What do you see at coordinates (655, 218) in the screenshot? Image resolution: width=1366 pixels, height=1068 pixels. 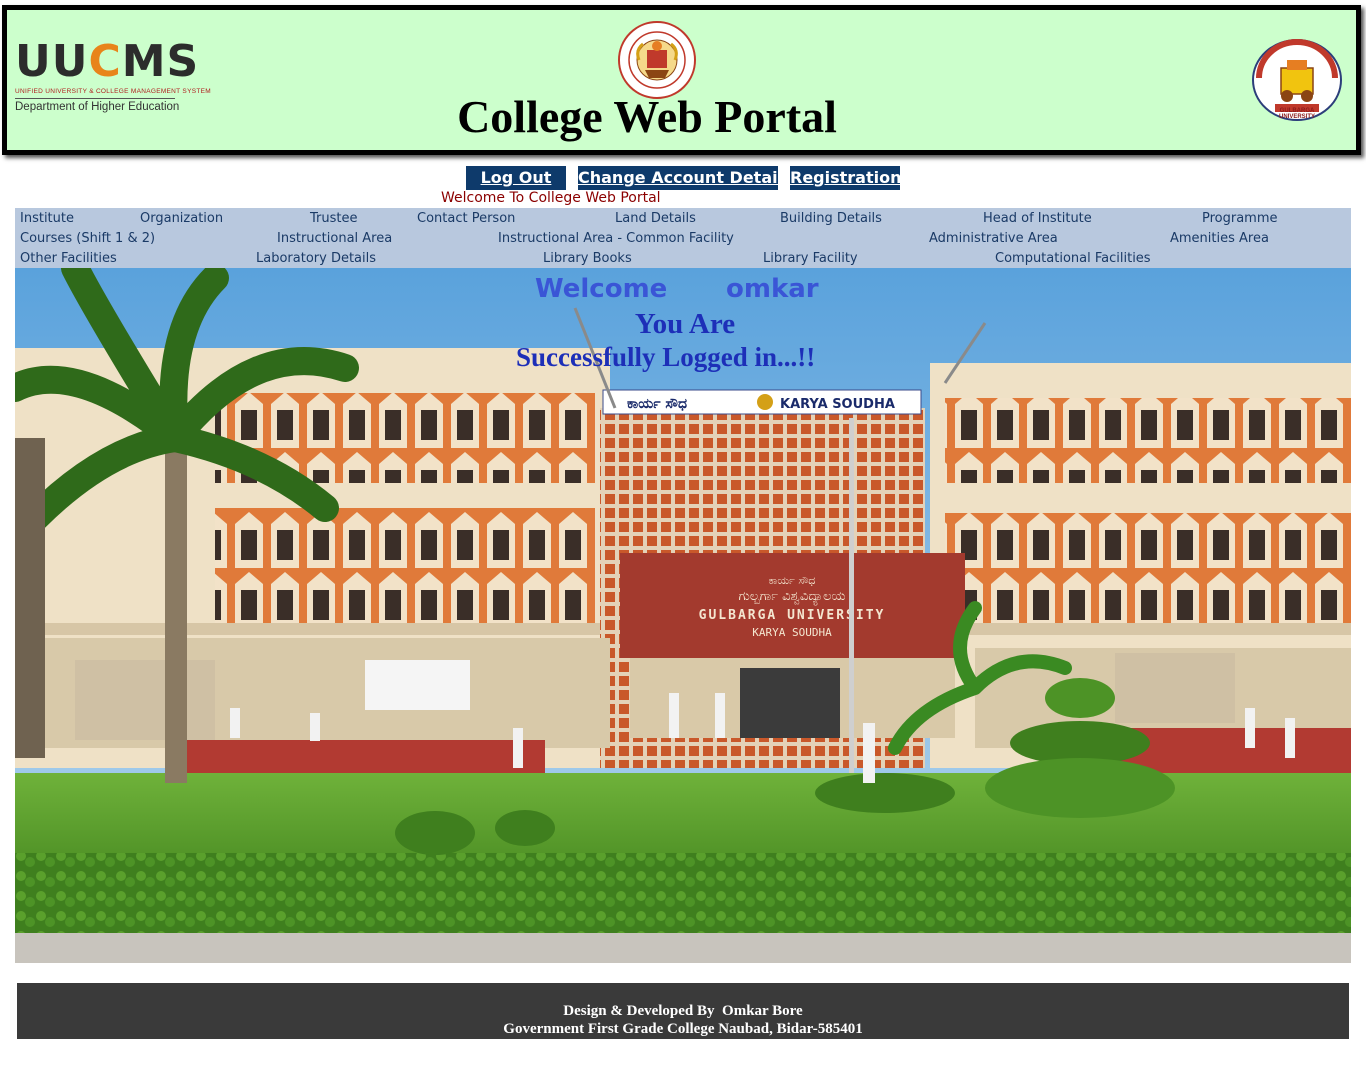 I see `menu-item-land-details: Land Details` at bounding box center [655, 218].